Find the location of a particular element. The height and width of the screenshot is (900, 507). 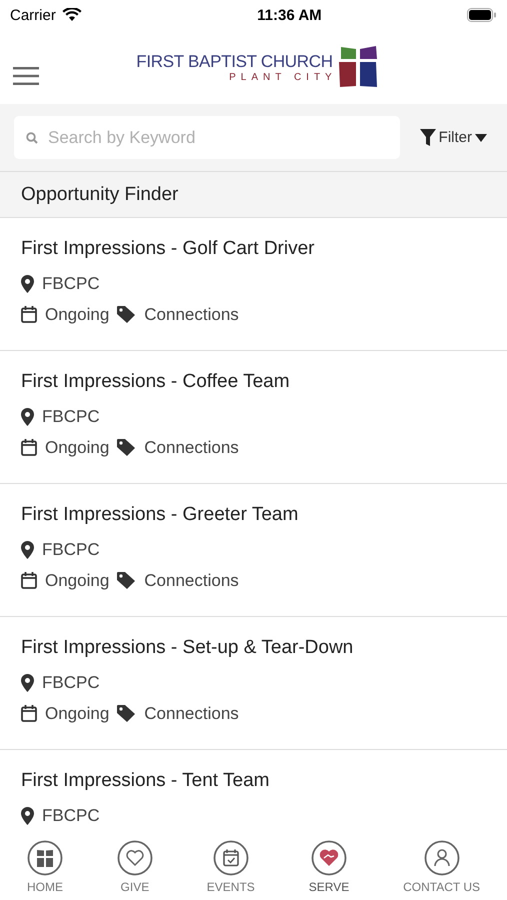

menu-icon is located at coordinates (26, 76).